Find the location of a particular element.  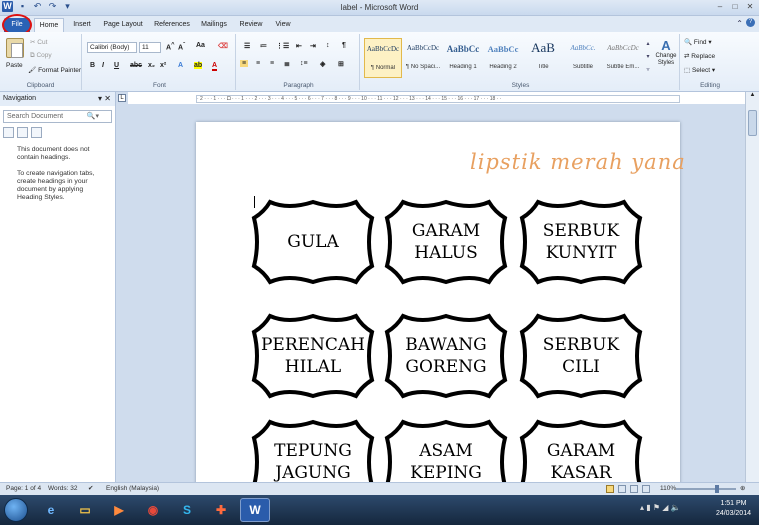

show-marks-button: ¶ is located at coordinates (344, 45).